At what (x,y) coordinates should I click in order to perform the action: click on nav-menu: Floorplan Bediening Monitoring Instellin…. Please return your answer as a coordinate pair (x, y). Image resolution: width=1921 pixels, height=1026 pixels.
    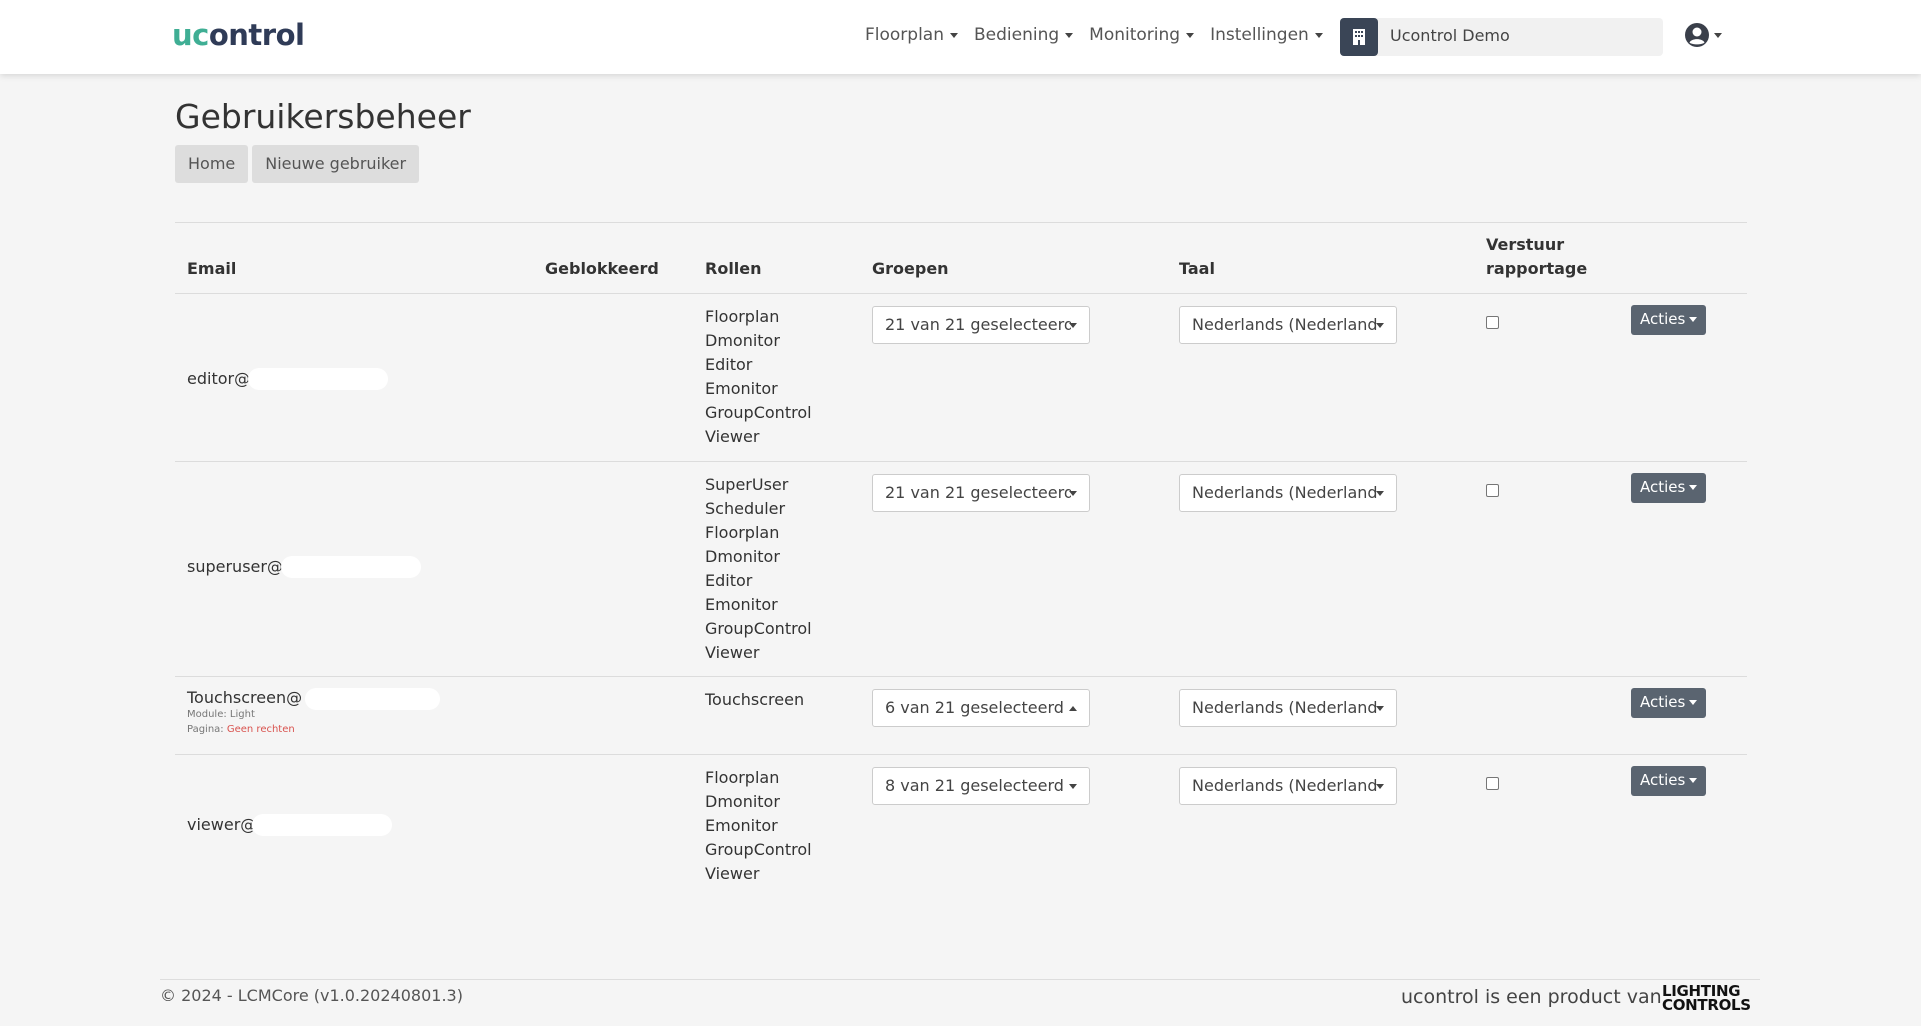
    Looking at the image, I should click on (1094, 35).